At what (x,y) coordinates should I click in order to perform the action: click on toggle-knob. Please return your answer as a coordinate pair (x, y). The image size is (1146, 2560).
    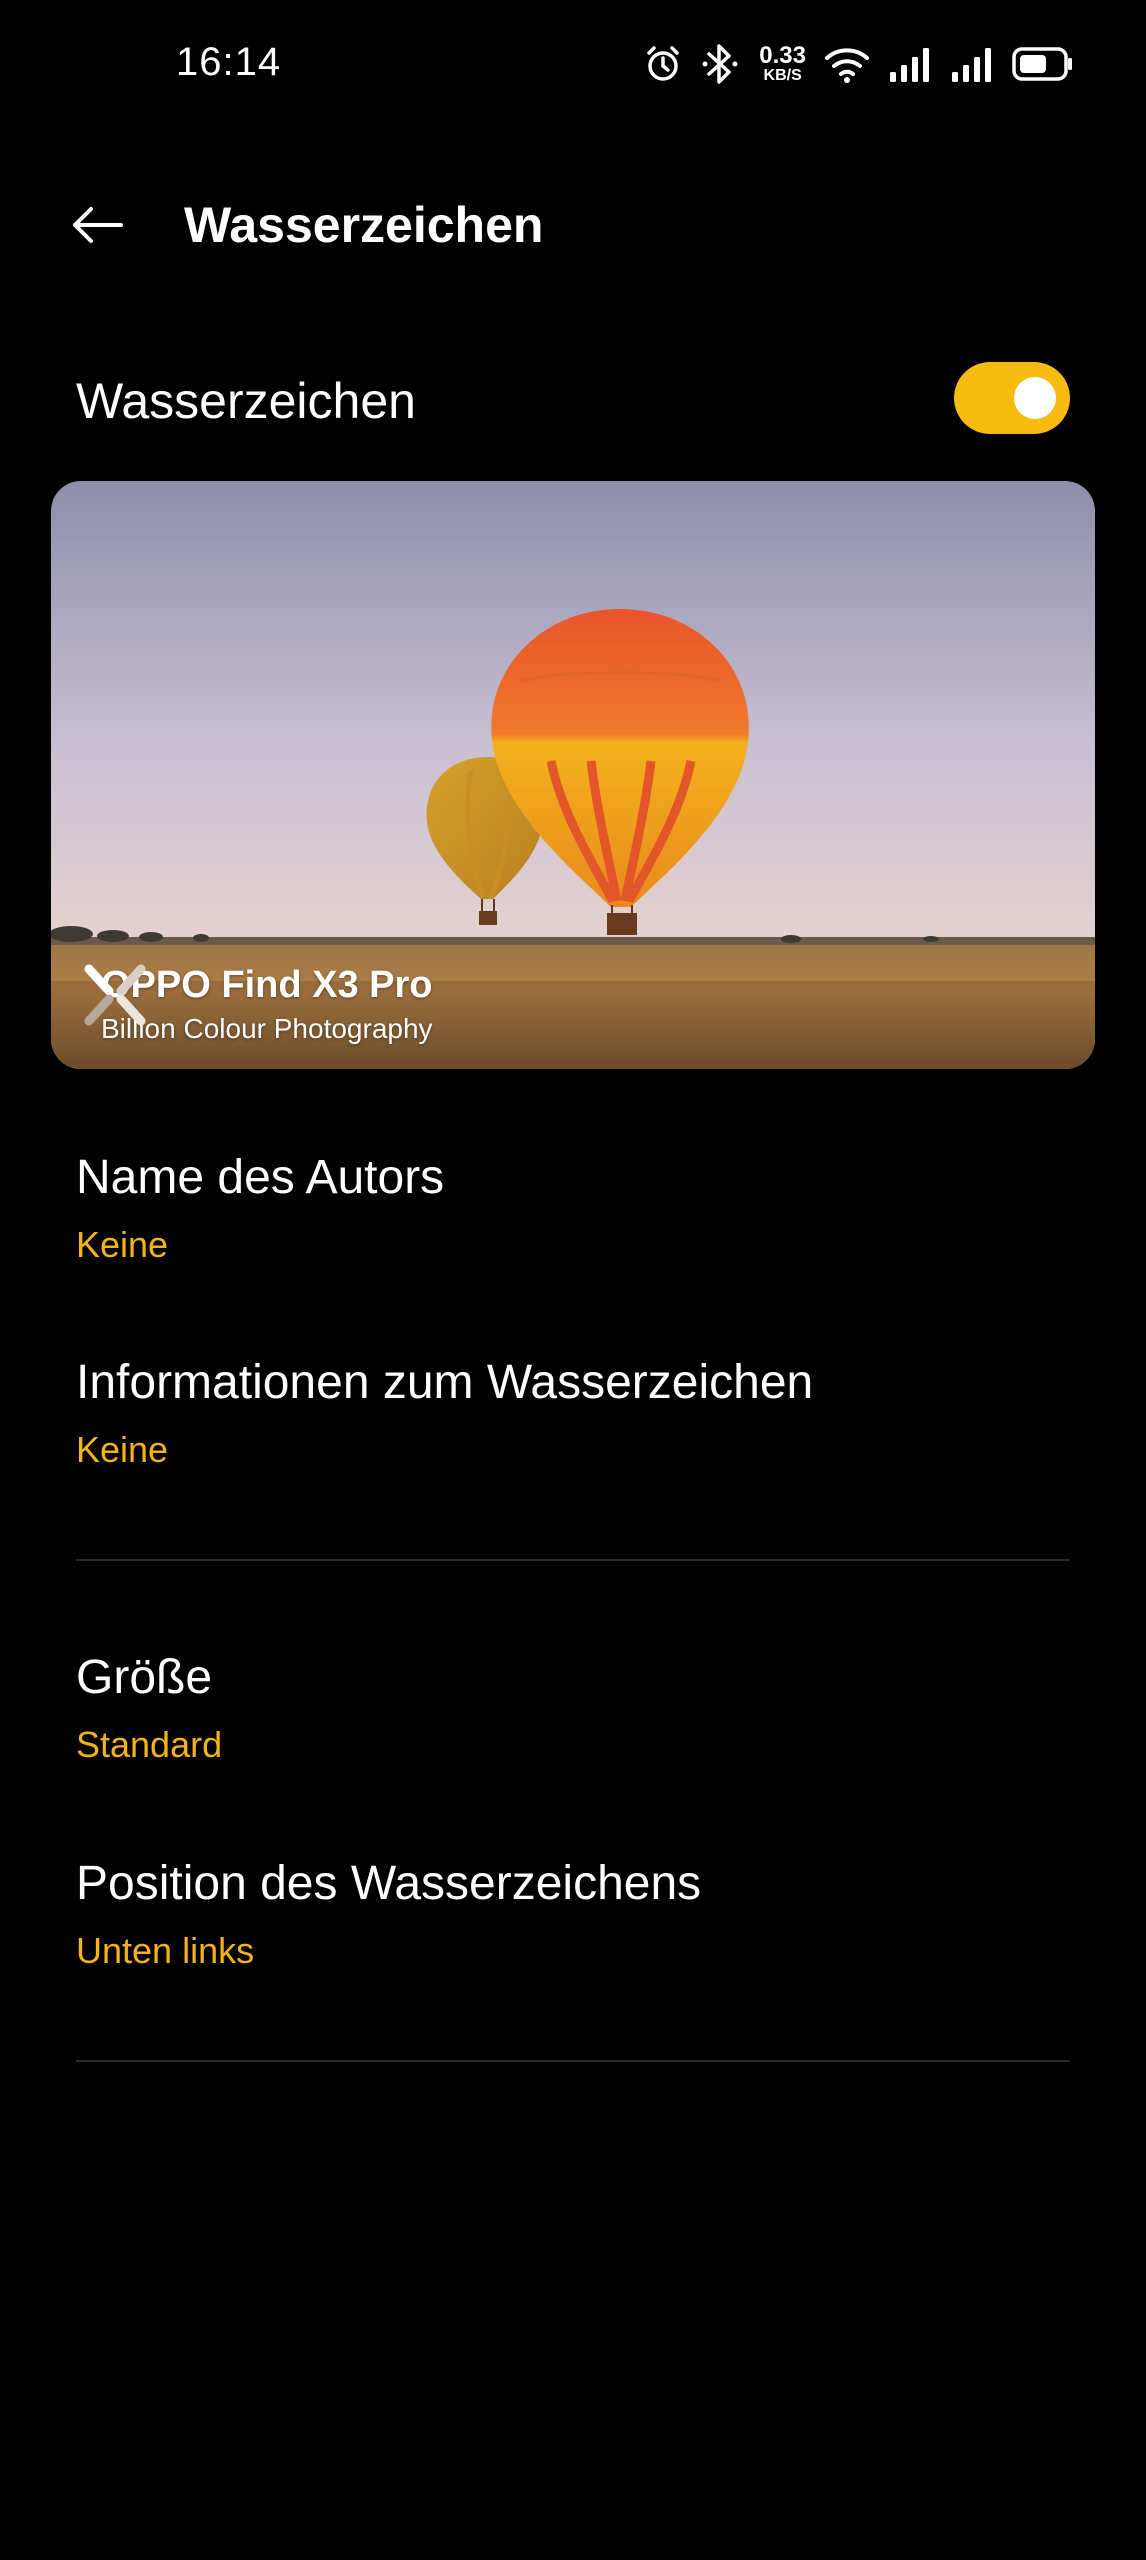
    Looking at the image, I should click on (1035, 398).